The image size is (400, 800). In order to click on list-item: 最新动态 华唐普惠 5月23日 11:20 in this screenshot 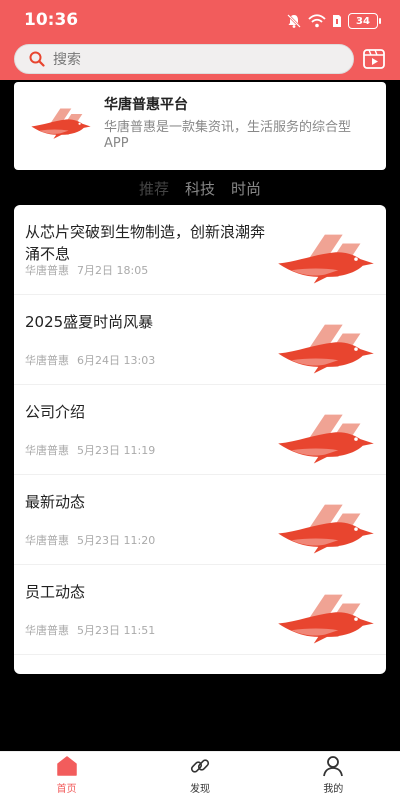, I will do `click(200, 520)`.